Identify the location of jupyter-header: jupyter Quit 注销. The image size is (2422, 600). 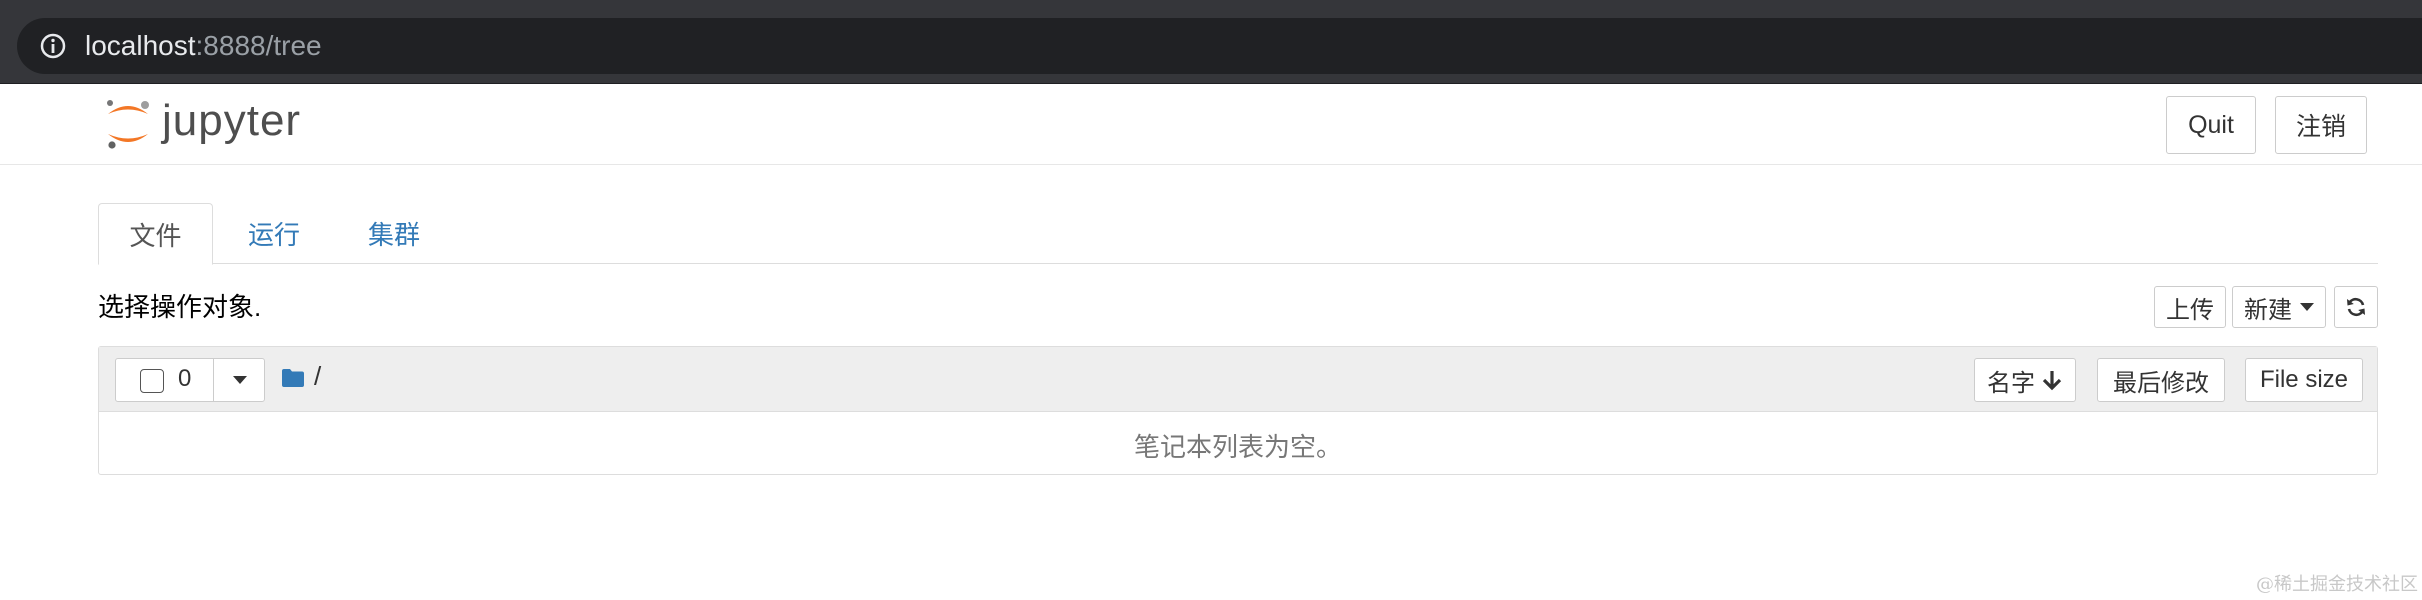
(1211, 124).